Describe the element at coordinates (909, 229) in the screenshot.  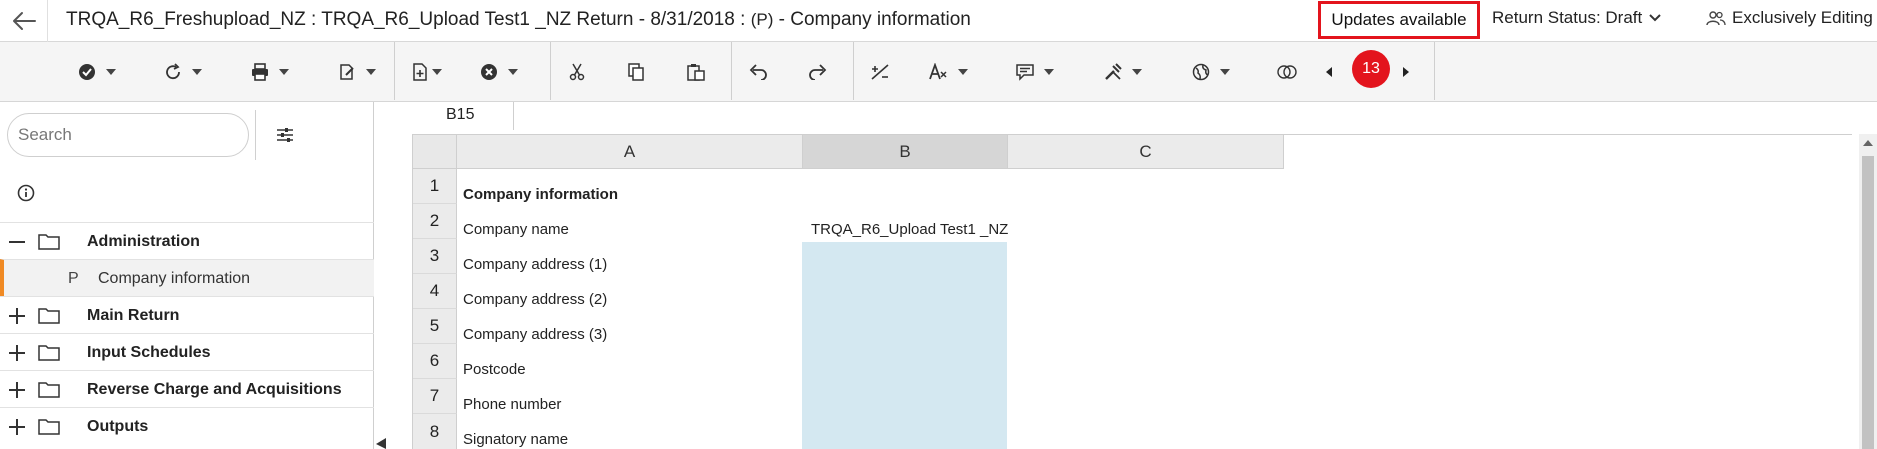
I see `cell-b2: TRQA_R6_Upload Test1 _NZ` at that location.